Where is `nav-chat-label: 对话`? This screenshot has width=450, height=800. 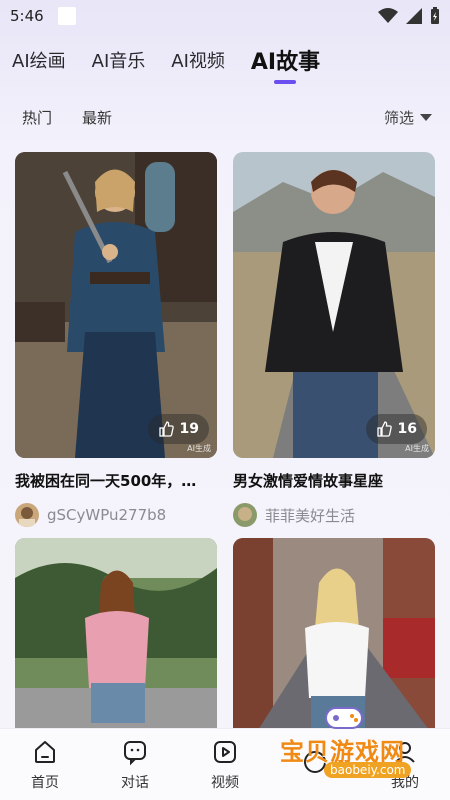 nav-chat-label: 对话 is located at coordinates (135, 782).